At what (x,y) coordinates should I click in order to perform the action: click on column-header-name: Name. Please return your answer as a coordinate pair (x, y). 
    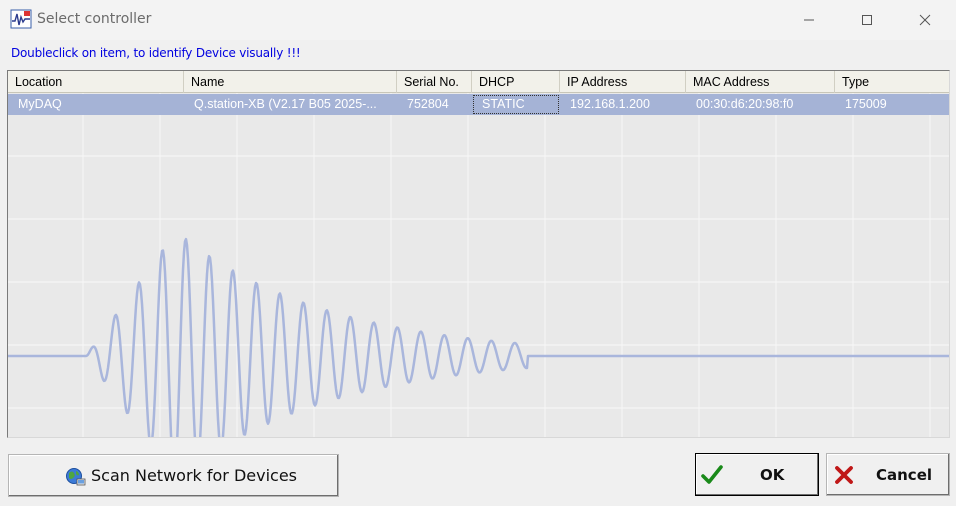
    Looking at the image, I should click on (290, 82).